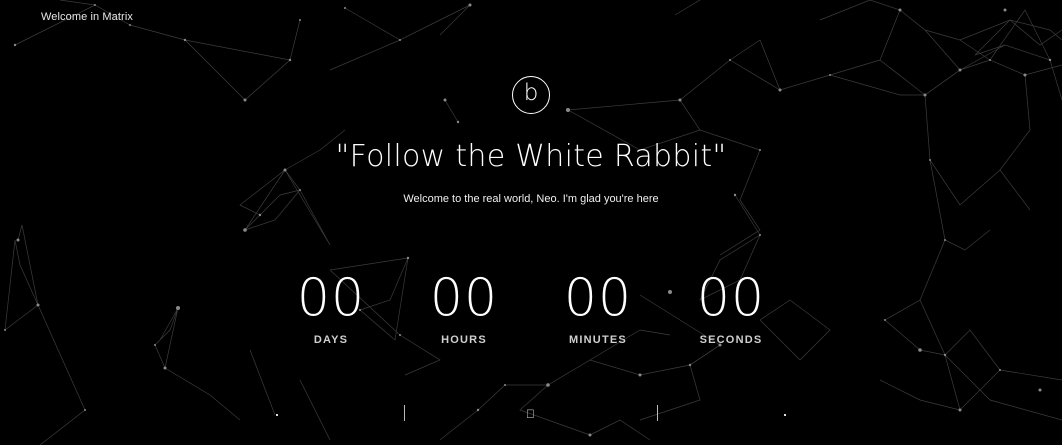 This screenshot has height=445, width=1062. Describe the element at coordinates (657, 413) in the screenshot. I see `footer-divider-right` at that location.